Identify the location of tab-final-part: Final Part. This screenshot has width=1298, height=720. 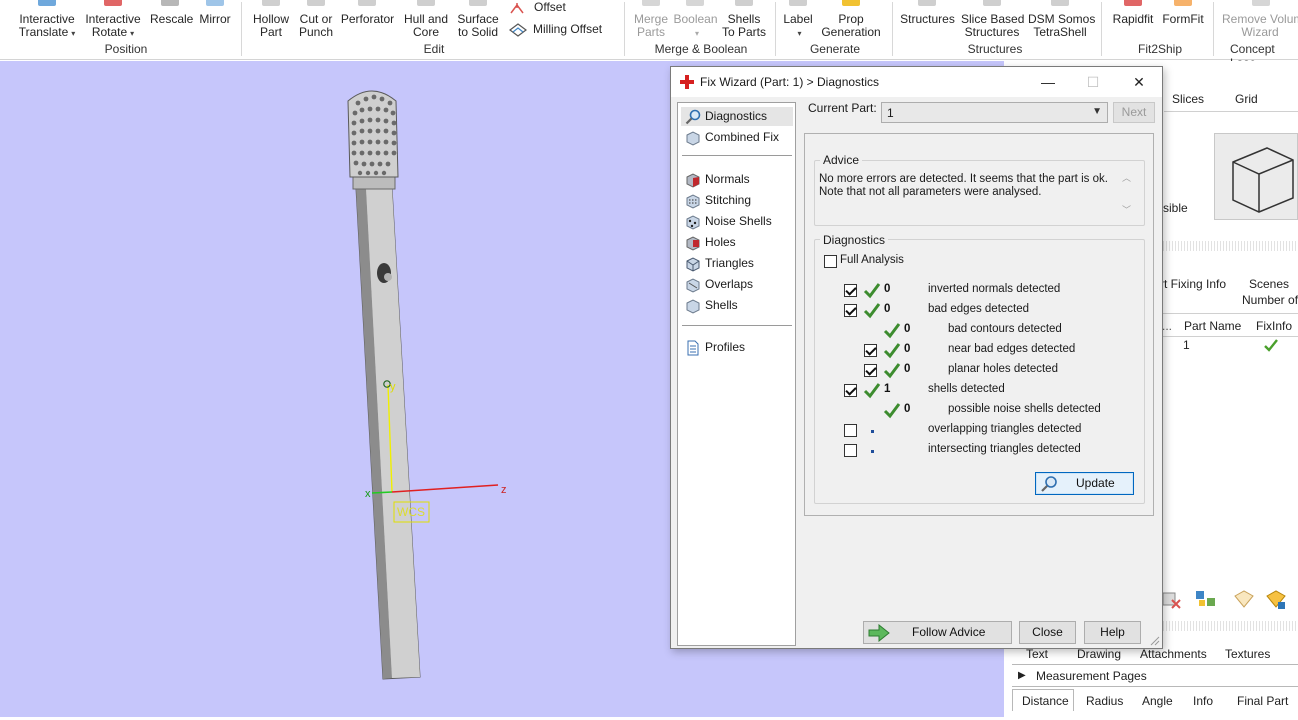
(1262, 701).